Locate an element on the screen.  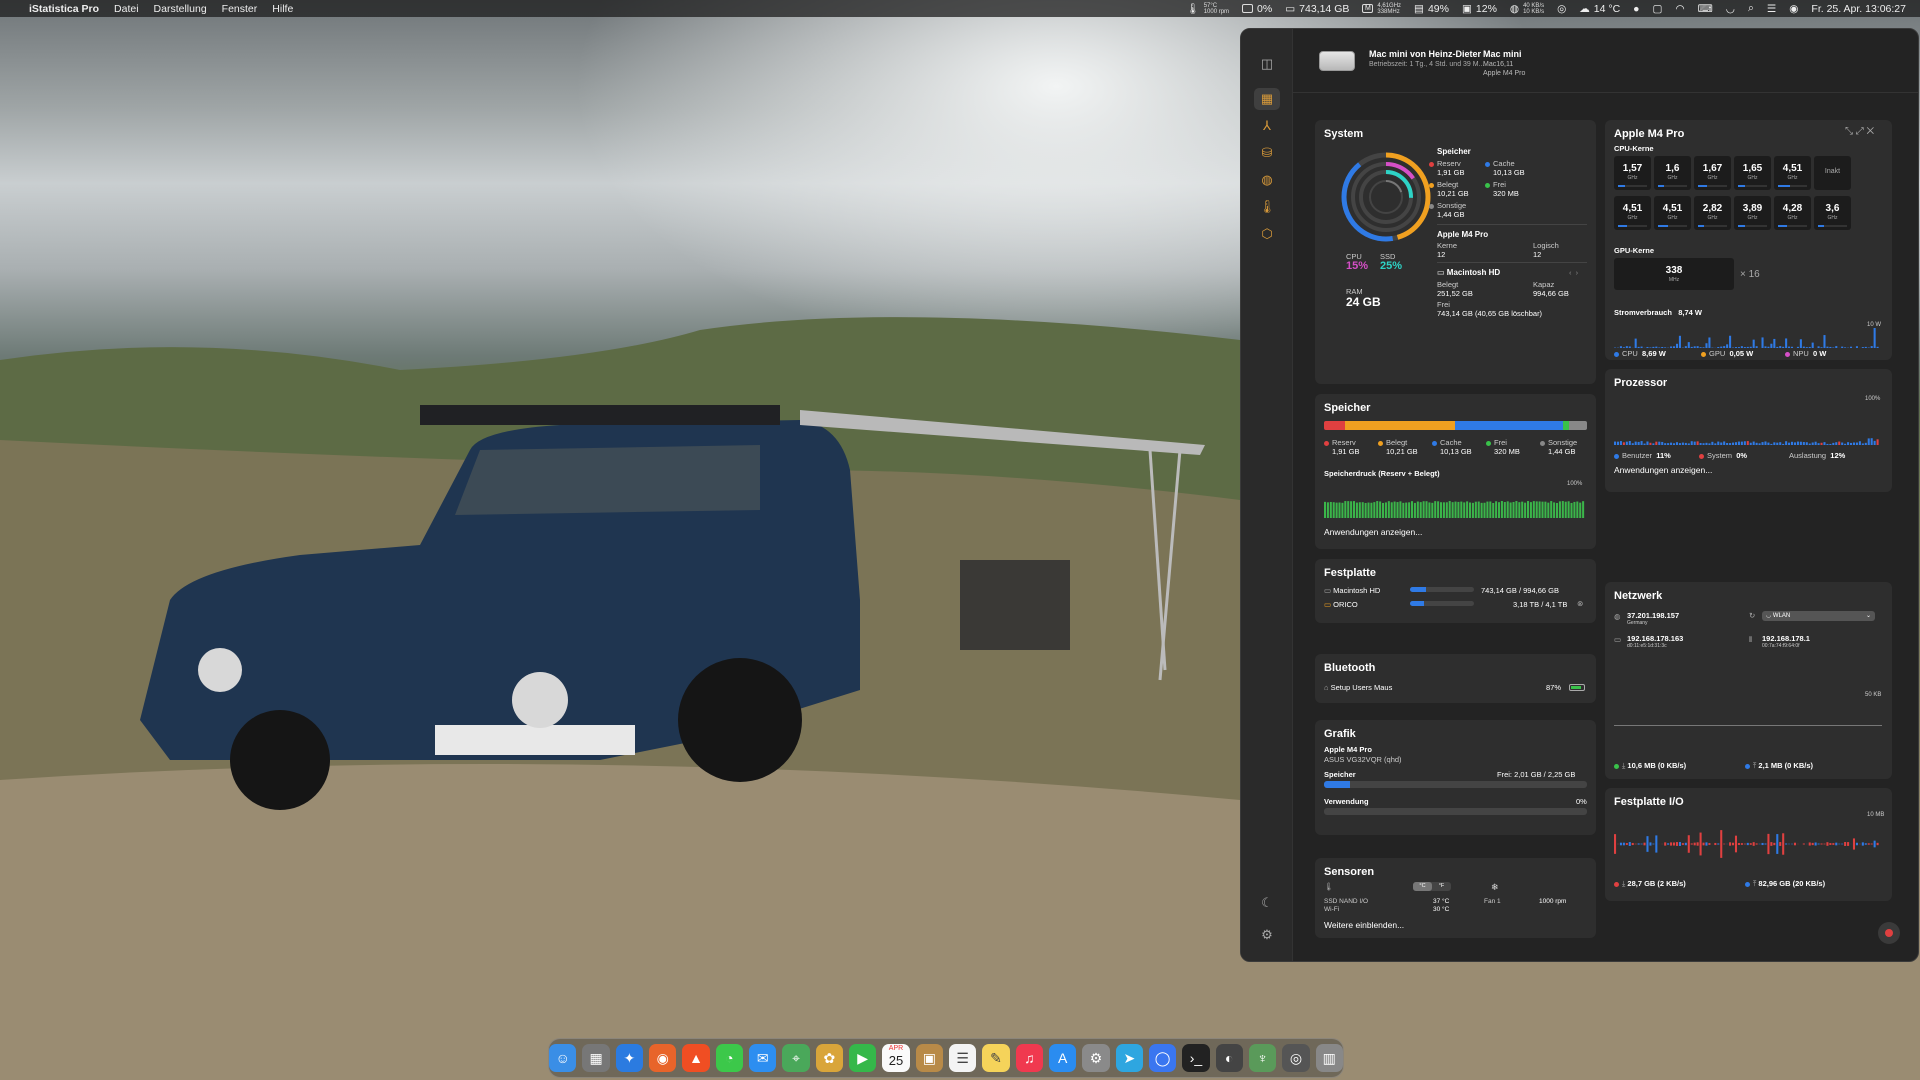
menubar-freq: M 4,61GHz 338MHz is located at coordinates (1381, 9).